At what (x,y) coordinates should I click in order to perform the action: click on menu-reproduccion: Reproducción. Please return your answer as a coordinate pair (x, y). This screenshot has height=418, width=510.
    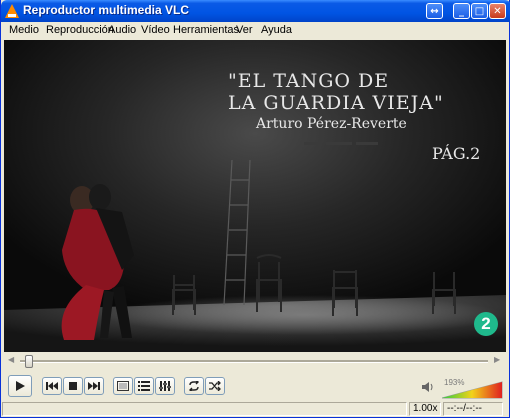
    Looking at the image, I should click on (80, 30).